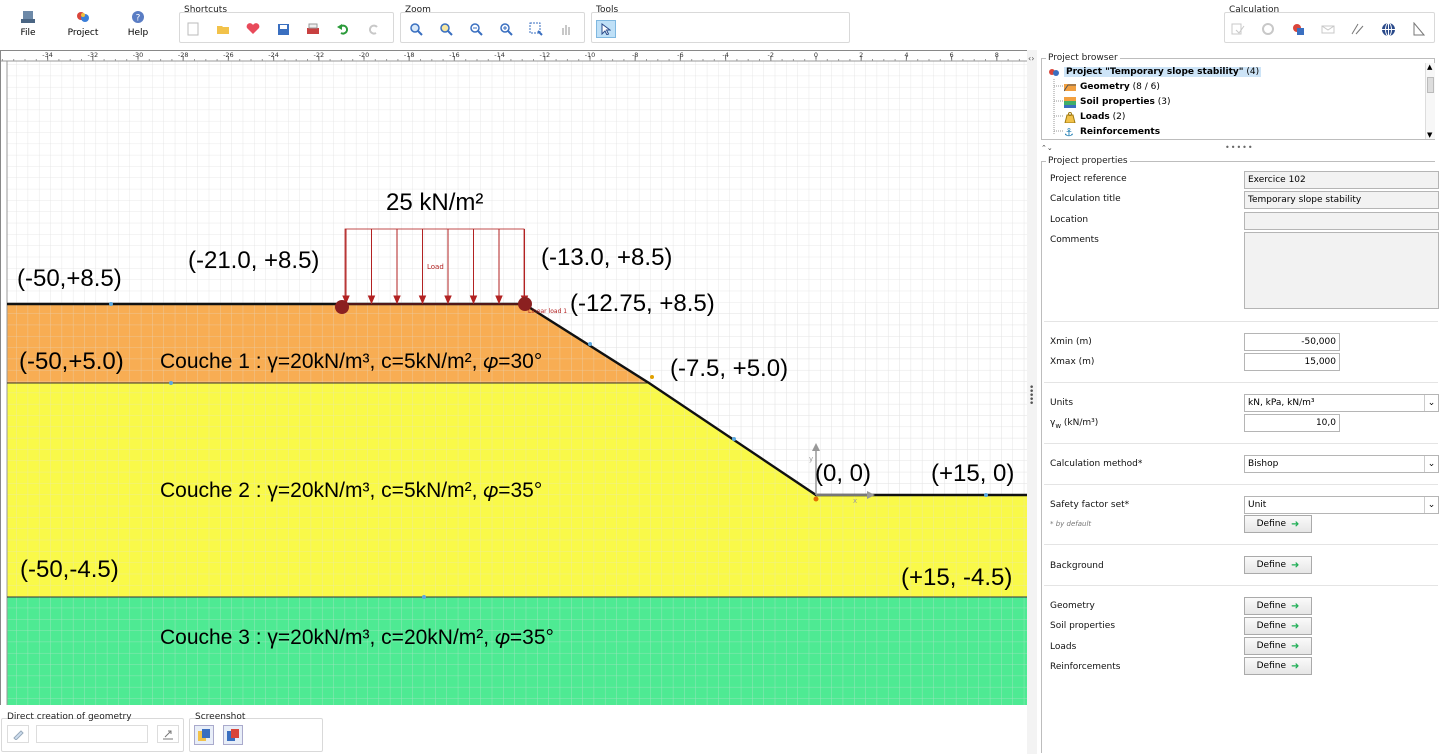 Image resolution: width=1441 pixels, height=754 pixels. I want to click on zoom-group: Zoom, so click(492, 24).